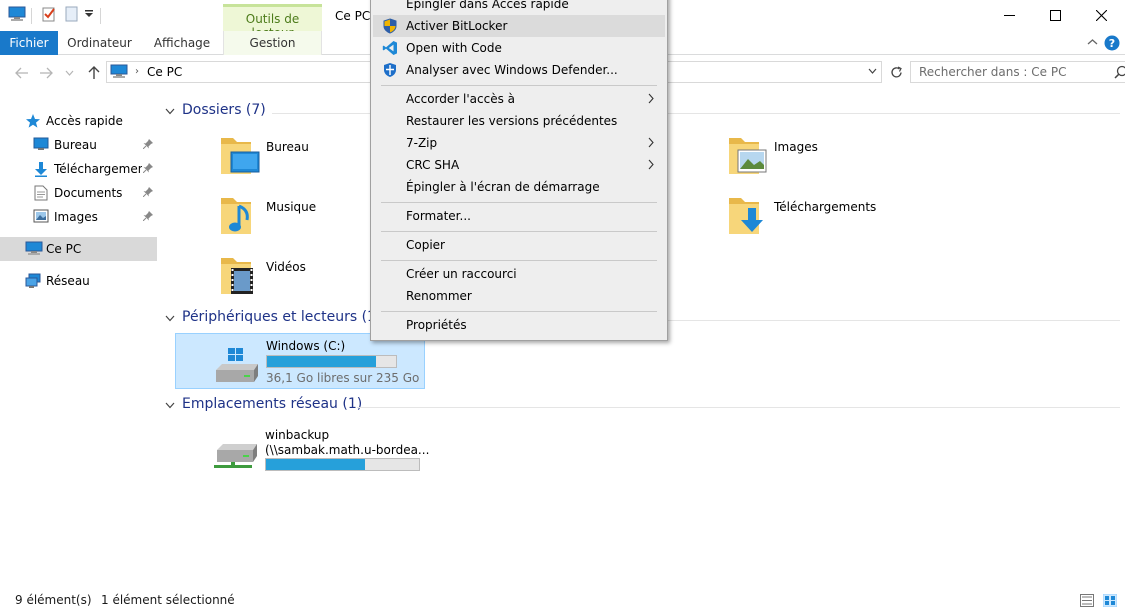 The width and height of the screenshot is (1125, 612). What do you see at coordinates (240, 274) in the screenshot?
I see `videos-folder-icon` at bounding box center [240, 274].